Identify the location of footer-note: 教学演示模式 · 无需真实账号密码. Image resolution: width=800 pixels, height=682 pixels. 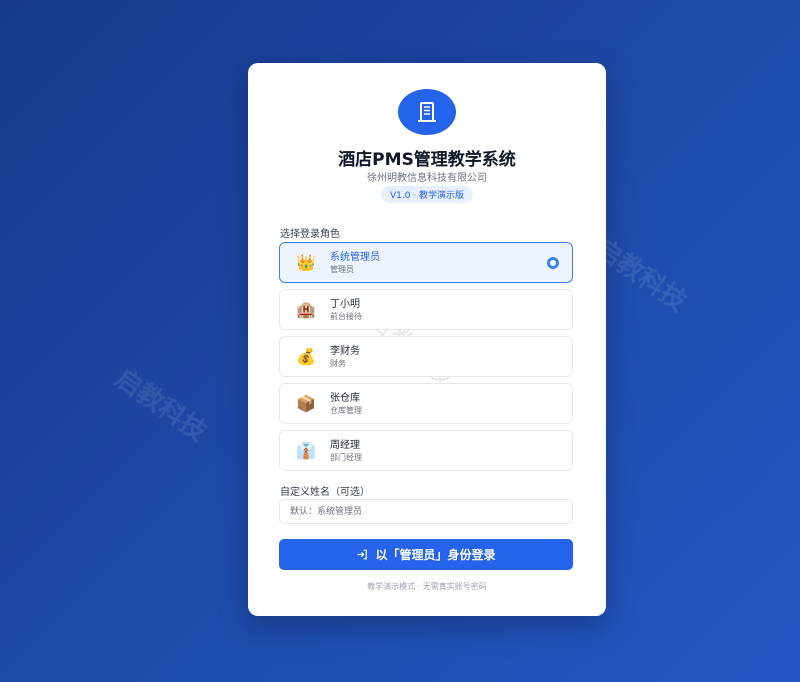
(427, 586).